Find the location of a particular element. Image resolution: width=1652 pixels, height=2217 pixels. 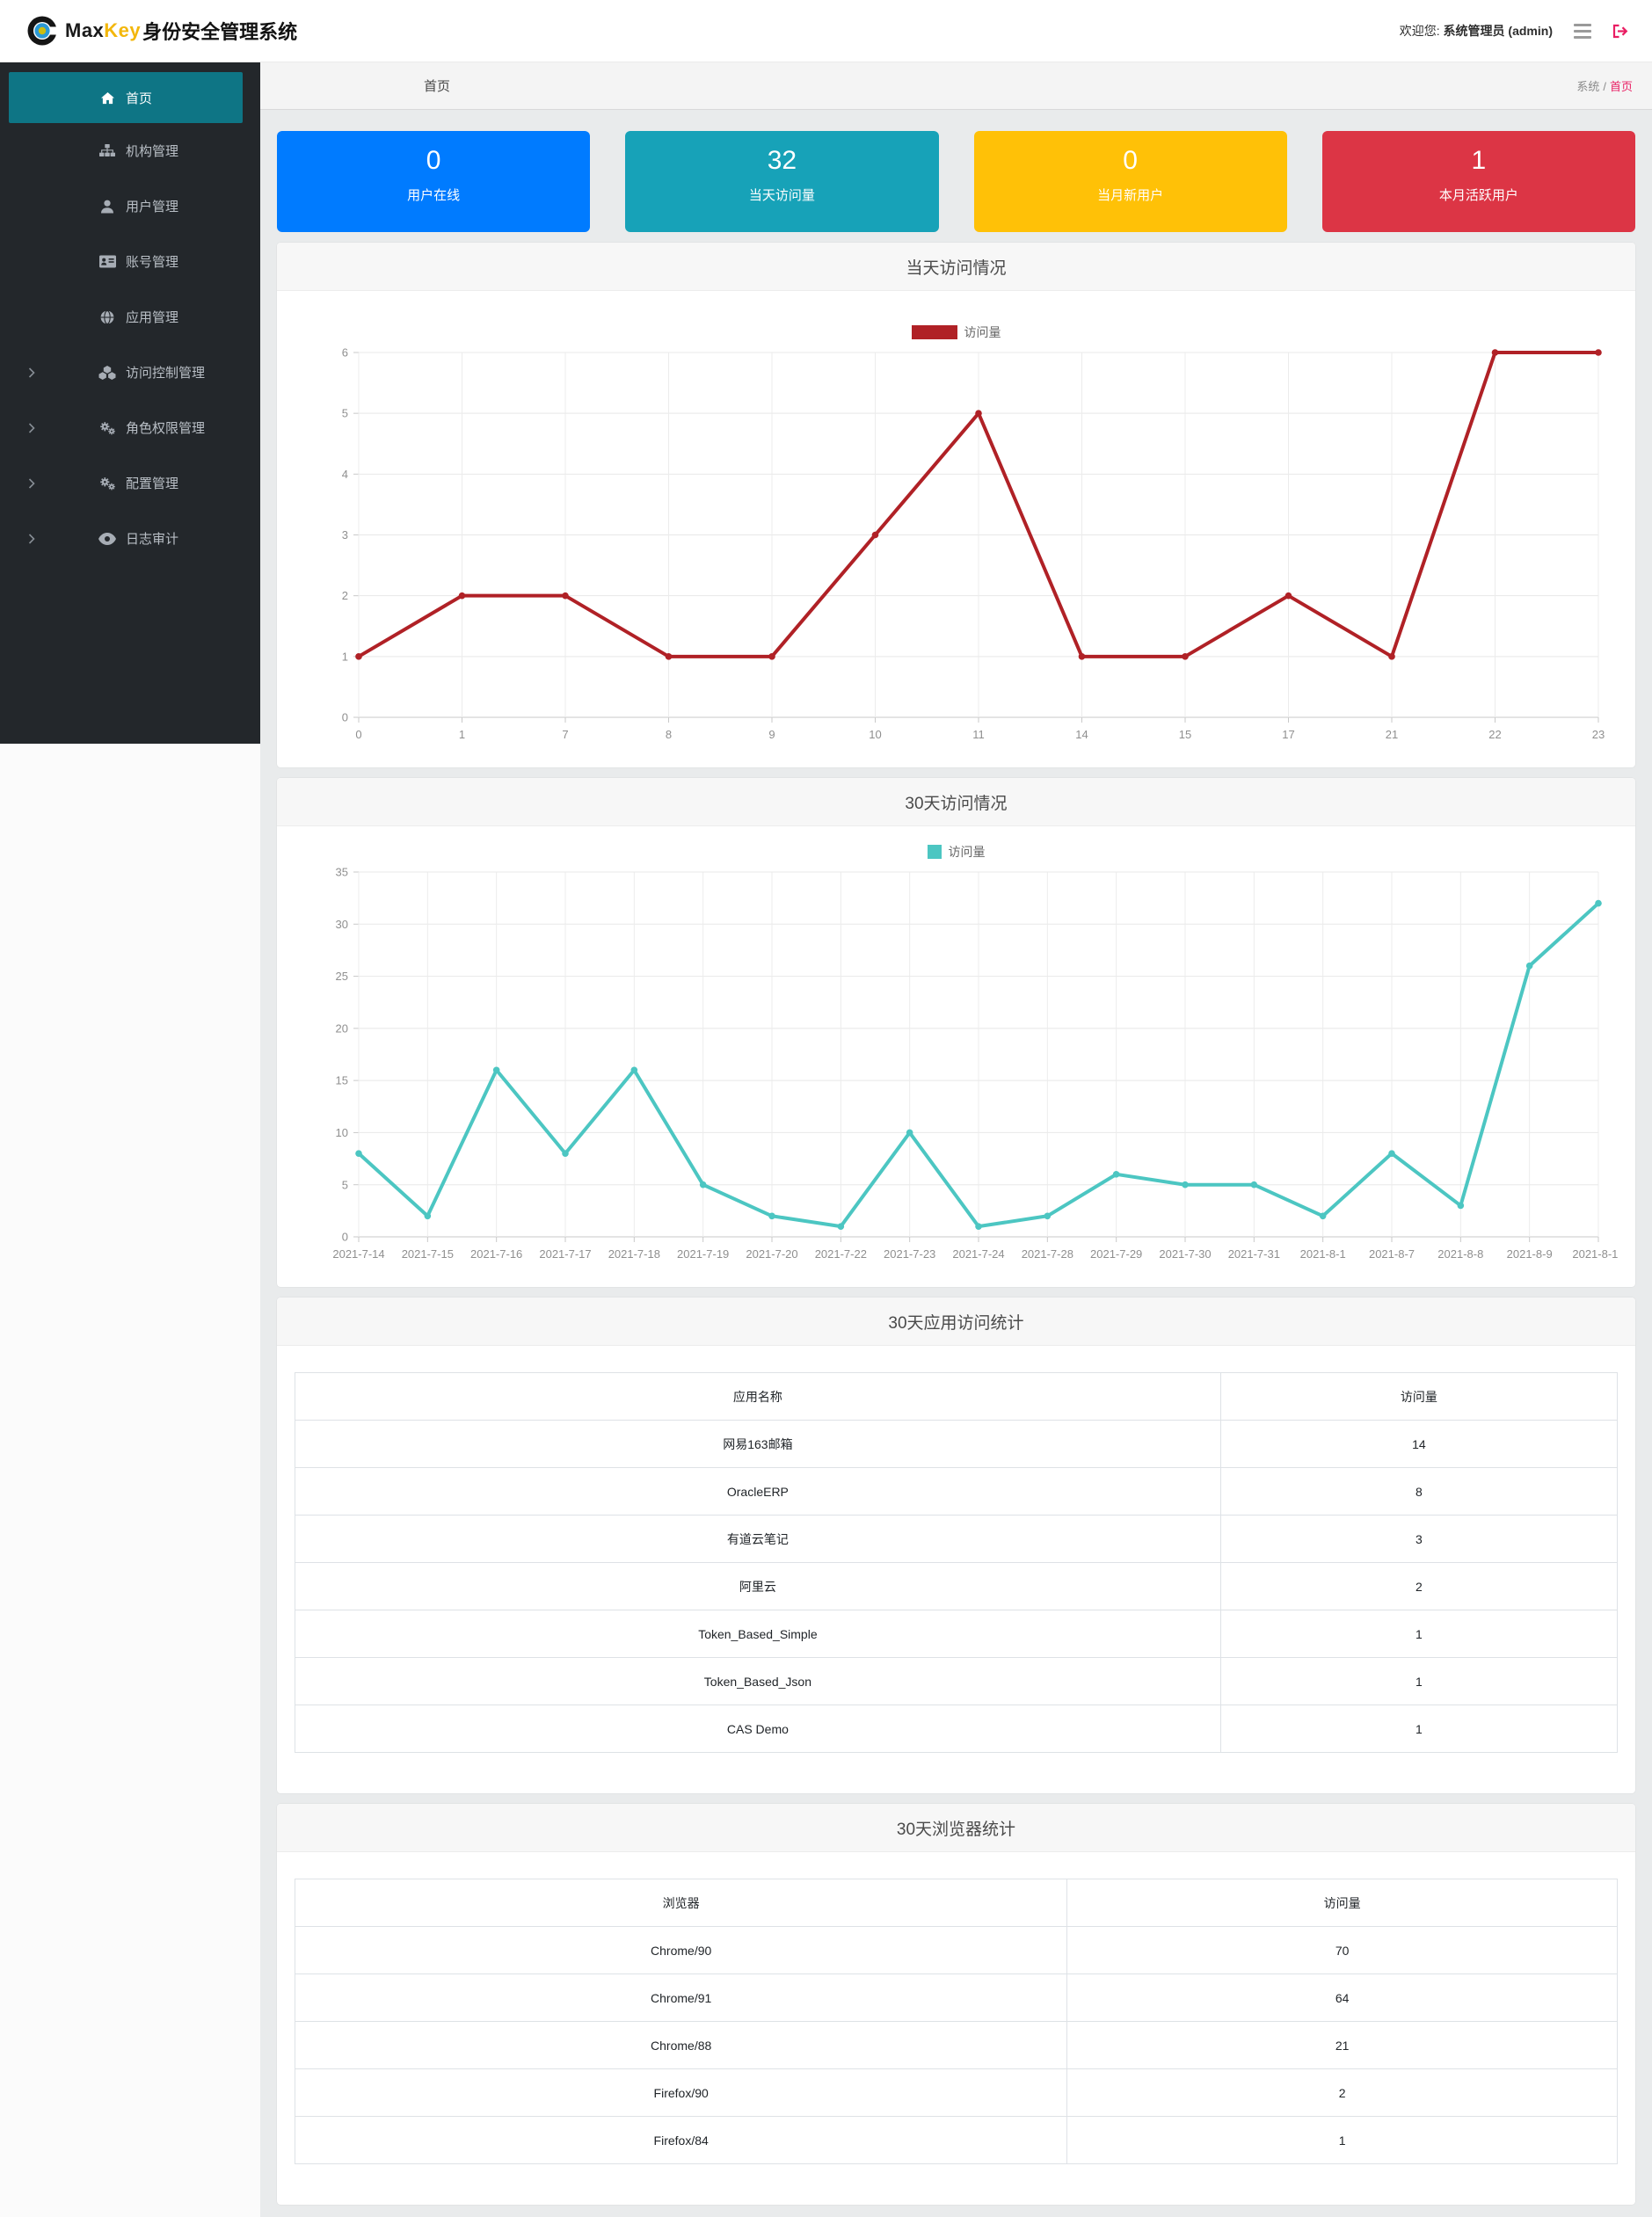

gears-icon is located at coordinates (108, 483).